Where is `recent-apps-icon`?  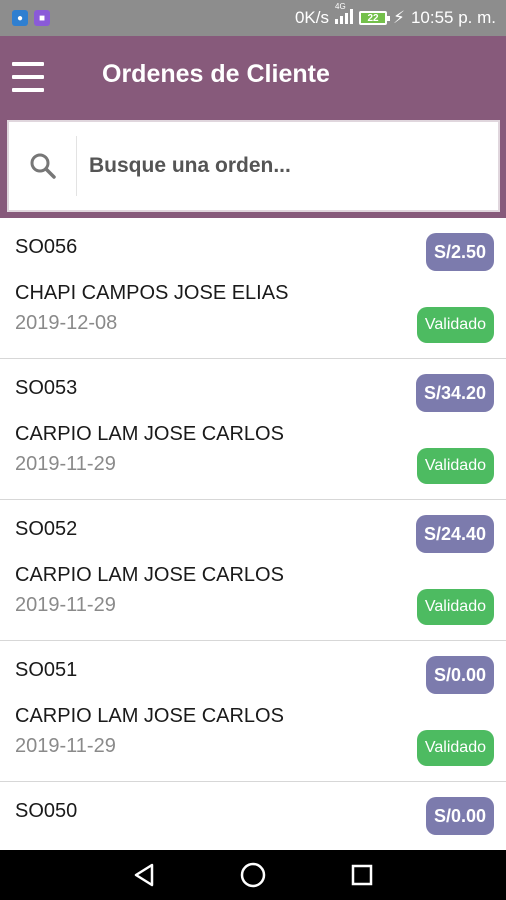 recent-apps-icon is located at coordinates (362, 875).